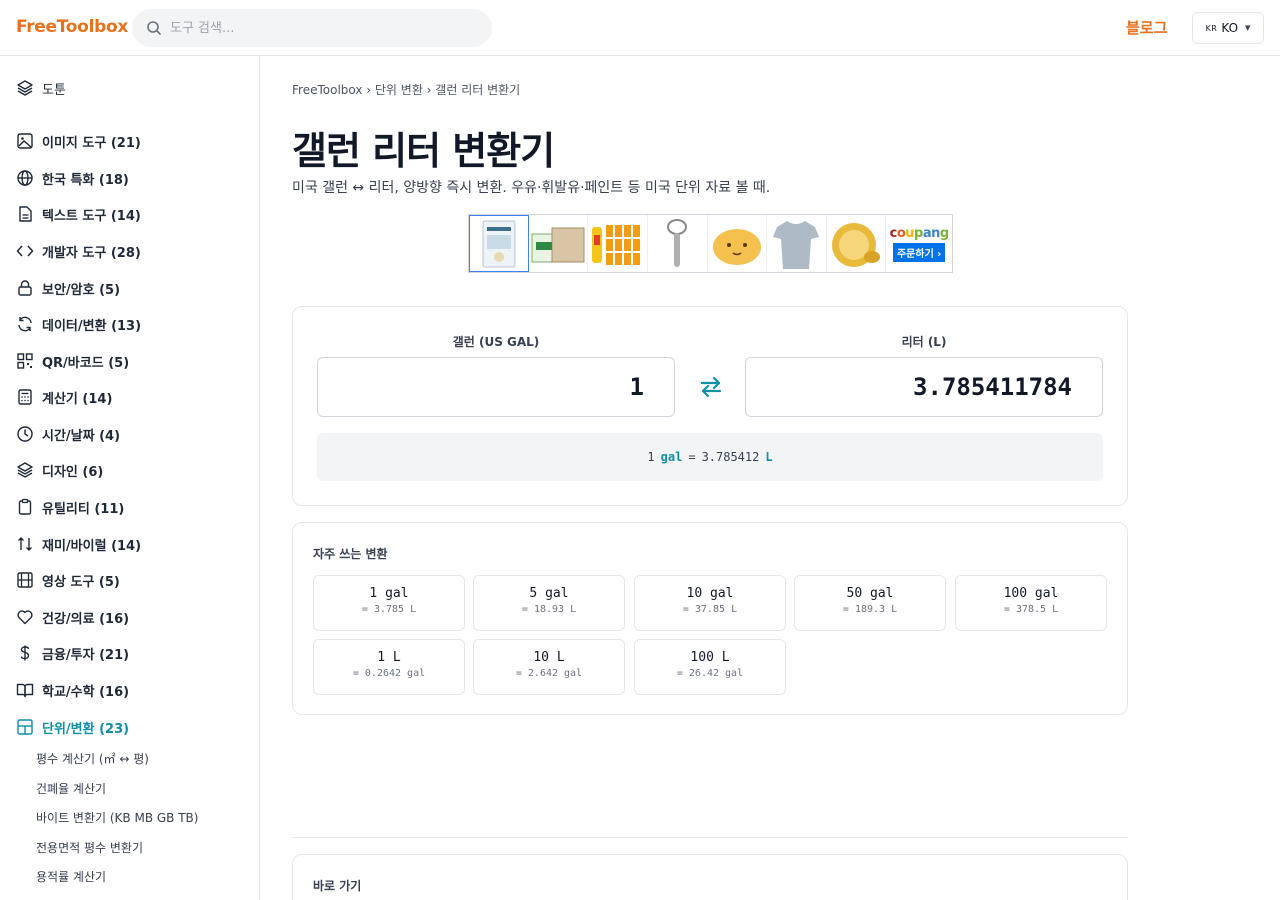  Describe the element at coordinates (72, 727) in the screenshot. I see `sidebar-item-units: 단위/변환 (23)` at that location.